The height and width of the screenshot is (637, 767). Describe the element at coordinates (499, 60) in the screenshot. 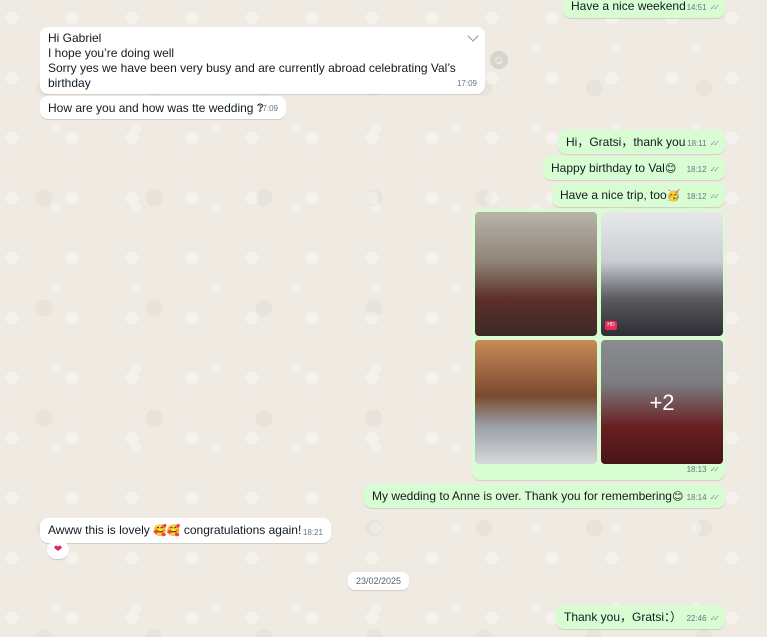

I see `emoji-react-icon: ☺` at that location.